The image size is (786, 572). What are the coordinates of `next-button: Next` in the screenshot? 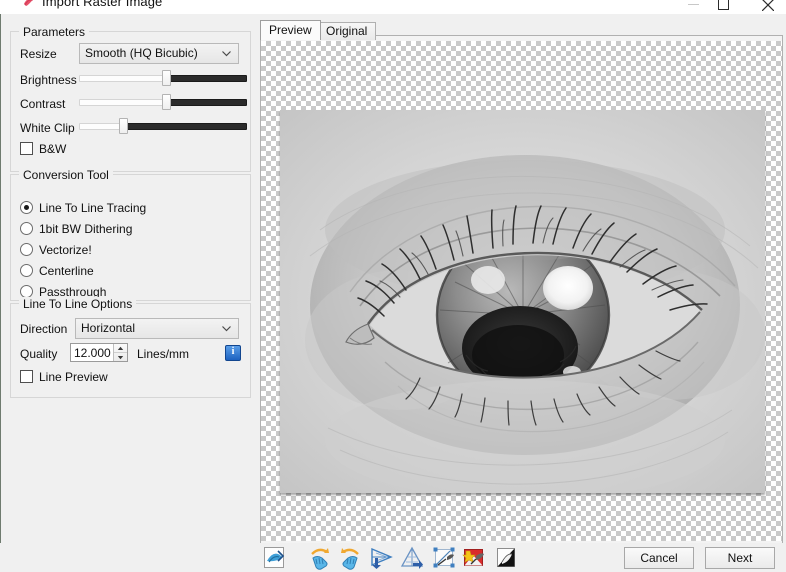 It's located at (740, 558).